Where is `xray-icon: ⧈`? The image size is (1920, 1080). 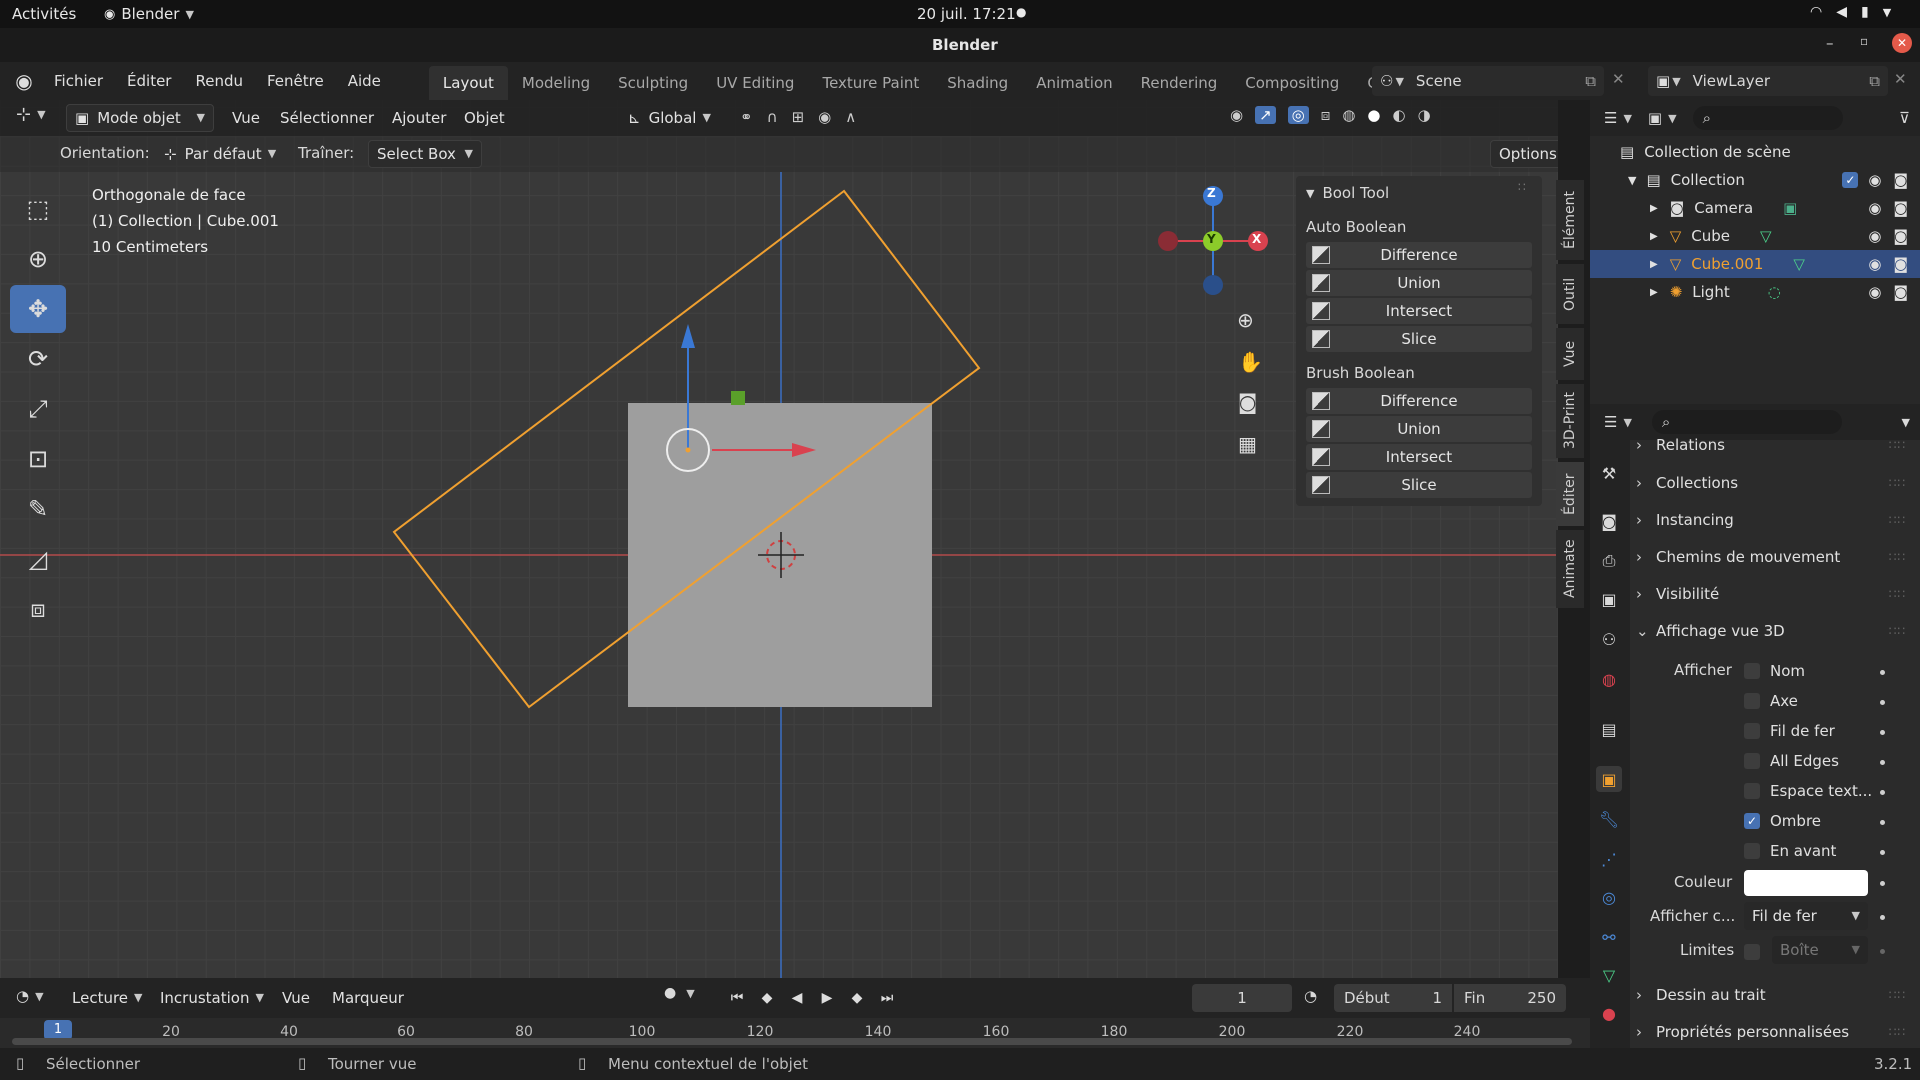 xray-icon: ⧈ is located at coordinates (1326, 115).